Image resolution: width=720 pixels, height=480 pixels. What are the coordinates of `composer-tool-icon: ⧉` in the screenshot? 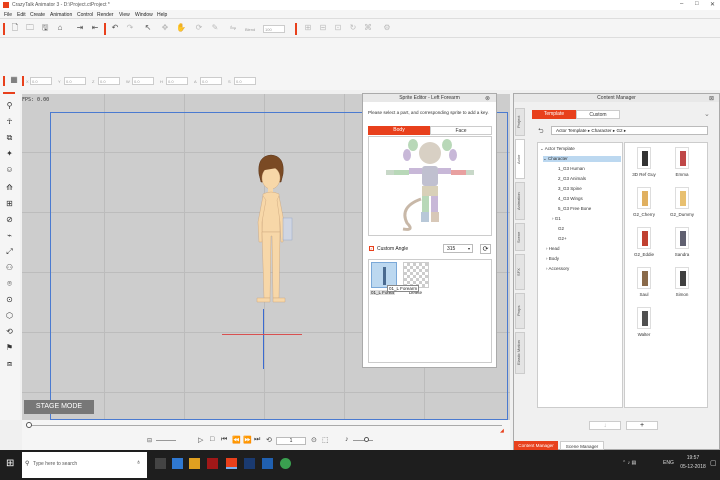 It's located at (9, 137).